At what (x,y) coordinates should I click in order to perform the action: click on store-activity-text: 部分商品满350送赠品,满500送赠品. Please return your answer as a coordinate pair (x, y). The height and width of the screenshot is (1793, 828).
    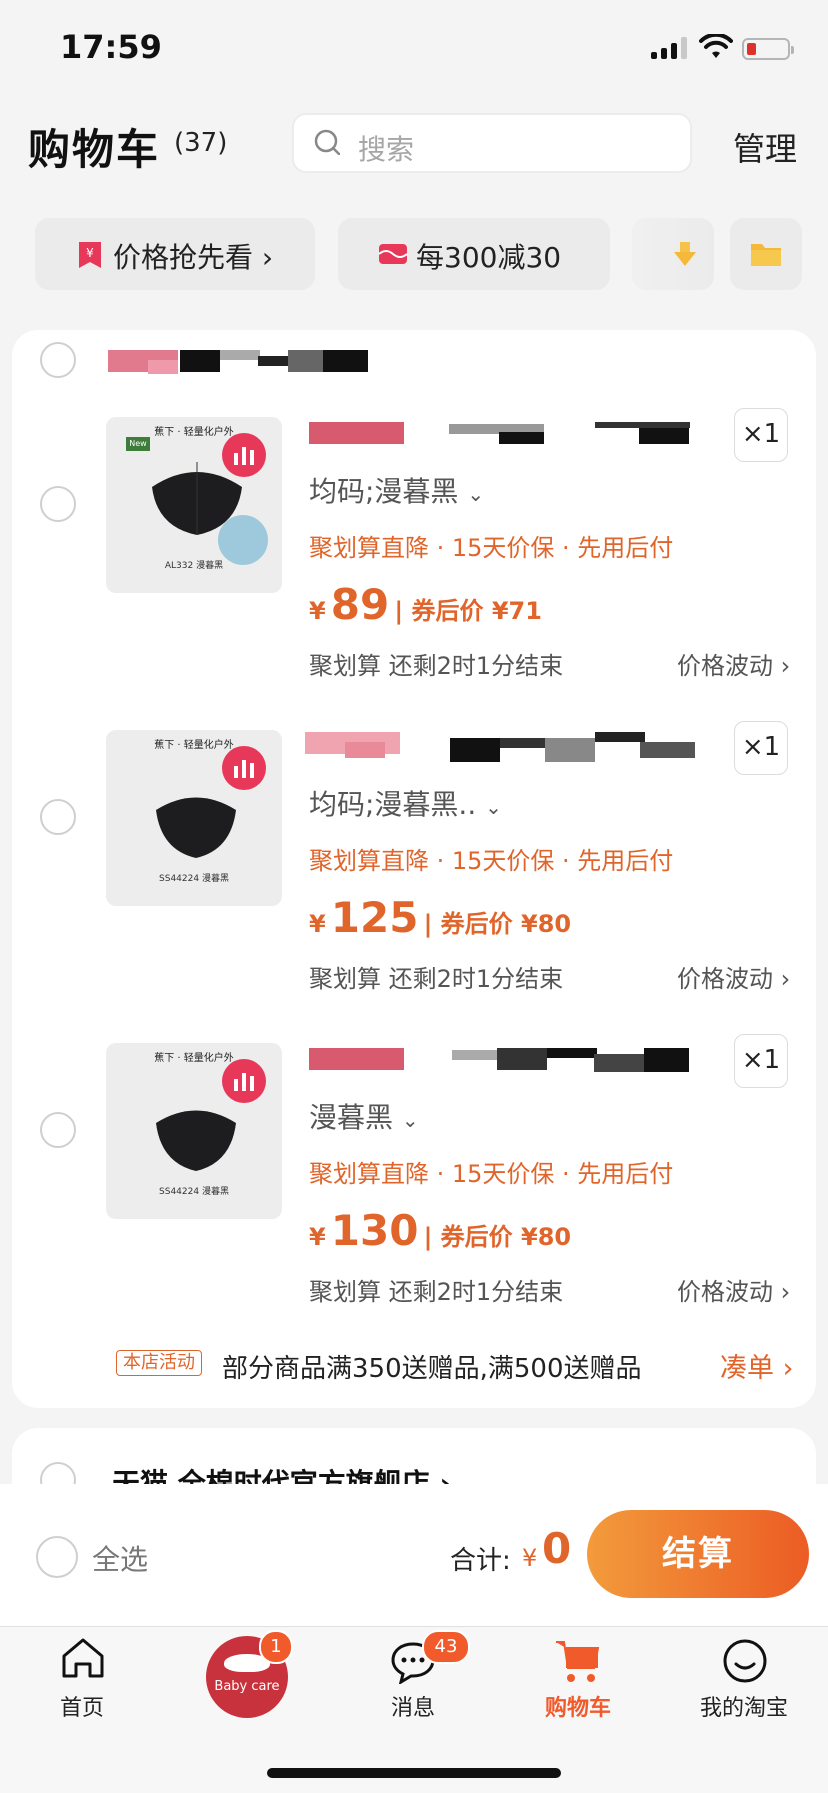
    Looking at the image, I should click on (432, 1369).